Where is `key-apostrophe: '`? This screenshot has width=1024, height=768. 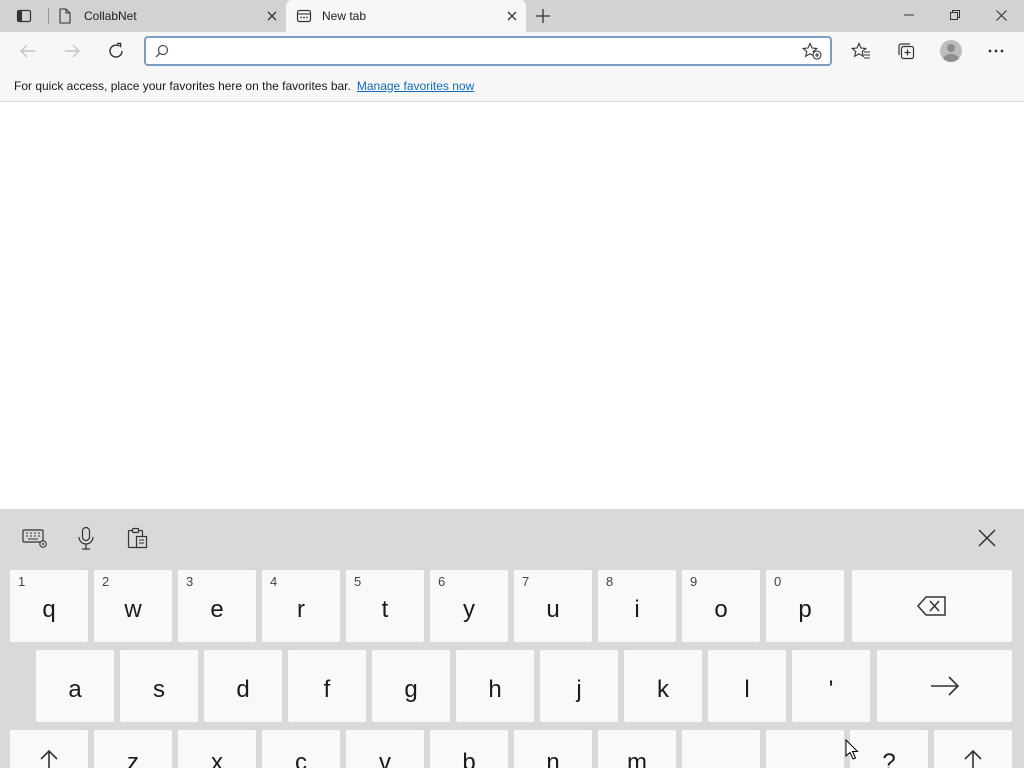 key-apostrophe: ' is located at coordinates (831, 686).